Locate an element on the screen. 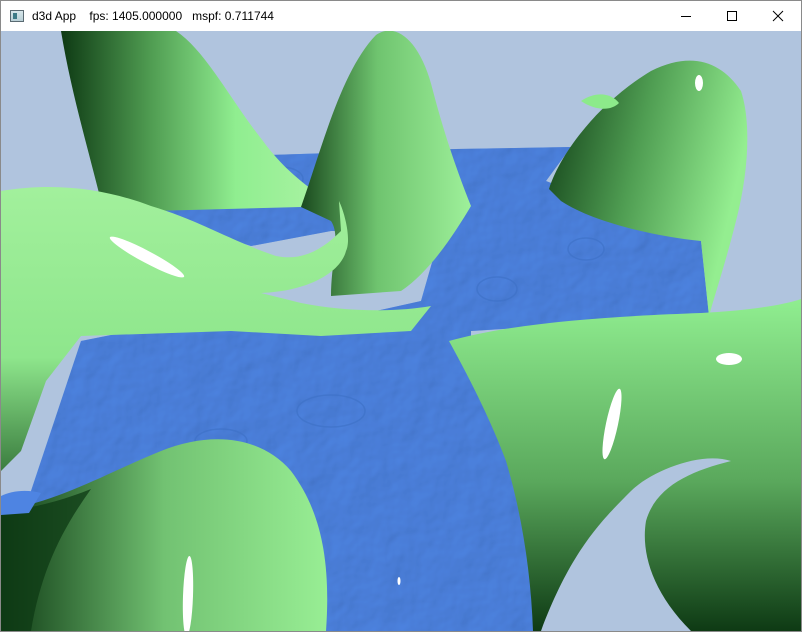  minimize-icon is located at coordinates (686, 16).